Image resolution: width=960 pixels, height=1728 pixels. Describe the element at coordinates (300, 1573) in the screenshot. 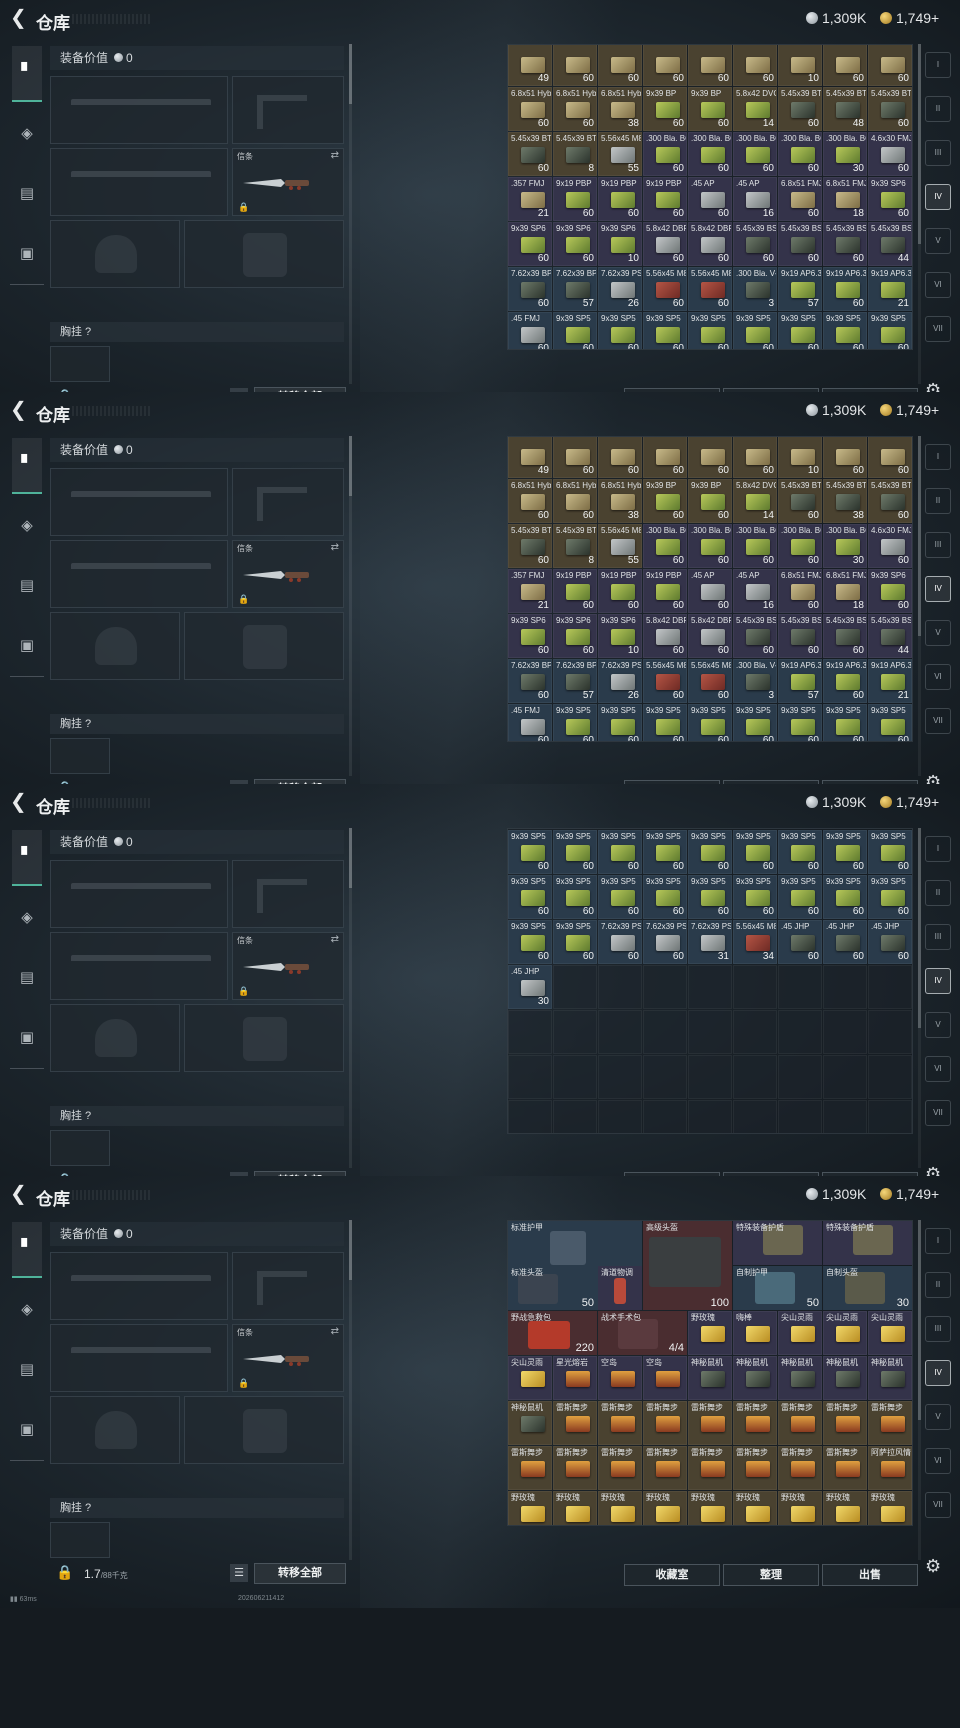

I see `move-all-button: 转移全部` at that location.